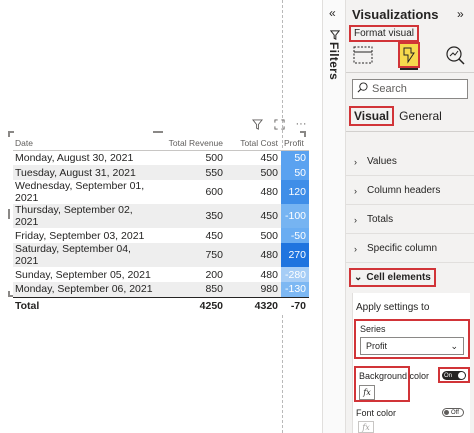 This screenshot has height=433, width=474. Describe the element at coordinates (84, 255) in the screenshot. I see `date-cell: Saturday, September 04, 2021` at that location.